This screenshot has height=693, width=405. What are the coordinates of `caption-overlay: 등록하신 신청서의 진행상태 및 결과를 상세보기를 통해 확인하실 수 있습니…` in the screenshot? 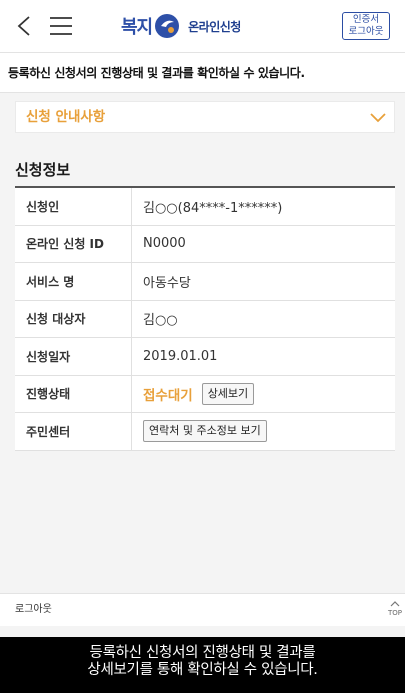 It's located at (202, 665).